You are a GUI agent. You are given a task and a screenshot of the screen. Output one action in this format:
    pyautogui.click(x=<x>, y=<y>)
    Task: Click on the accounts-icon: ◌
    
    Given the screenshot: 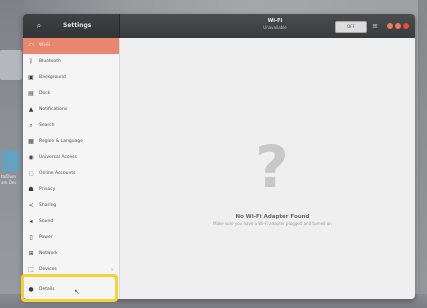 What is the action you would take?
    pyautogui.click(x=31, y=173)
    